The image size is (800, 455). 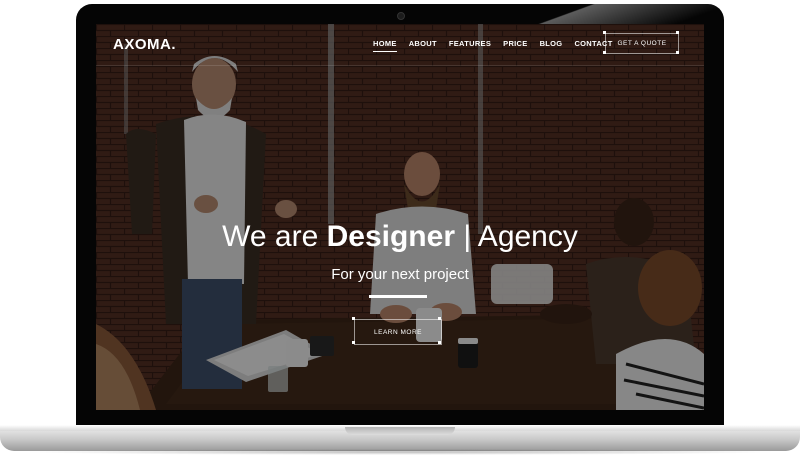 I want to click on laptop-shadow, so click(x=400, y=452).